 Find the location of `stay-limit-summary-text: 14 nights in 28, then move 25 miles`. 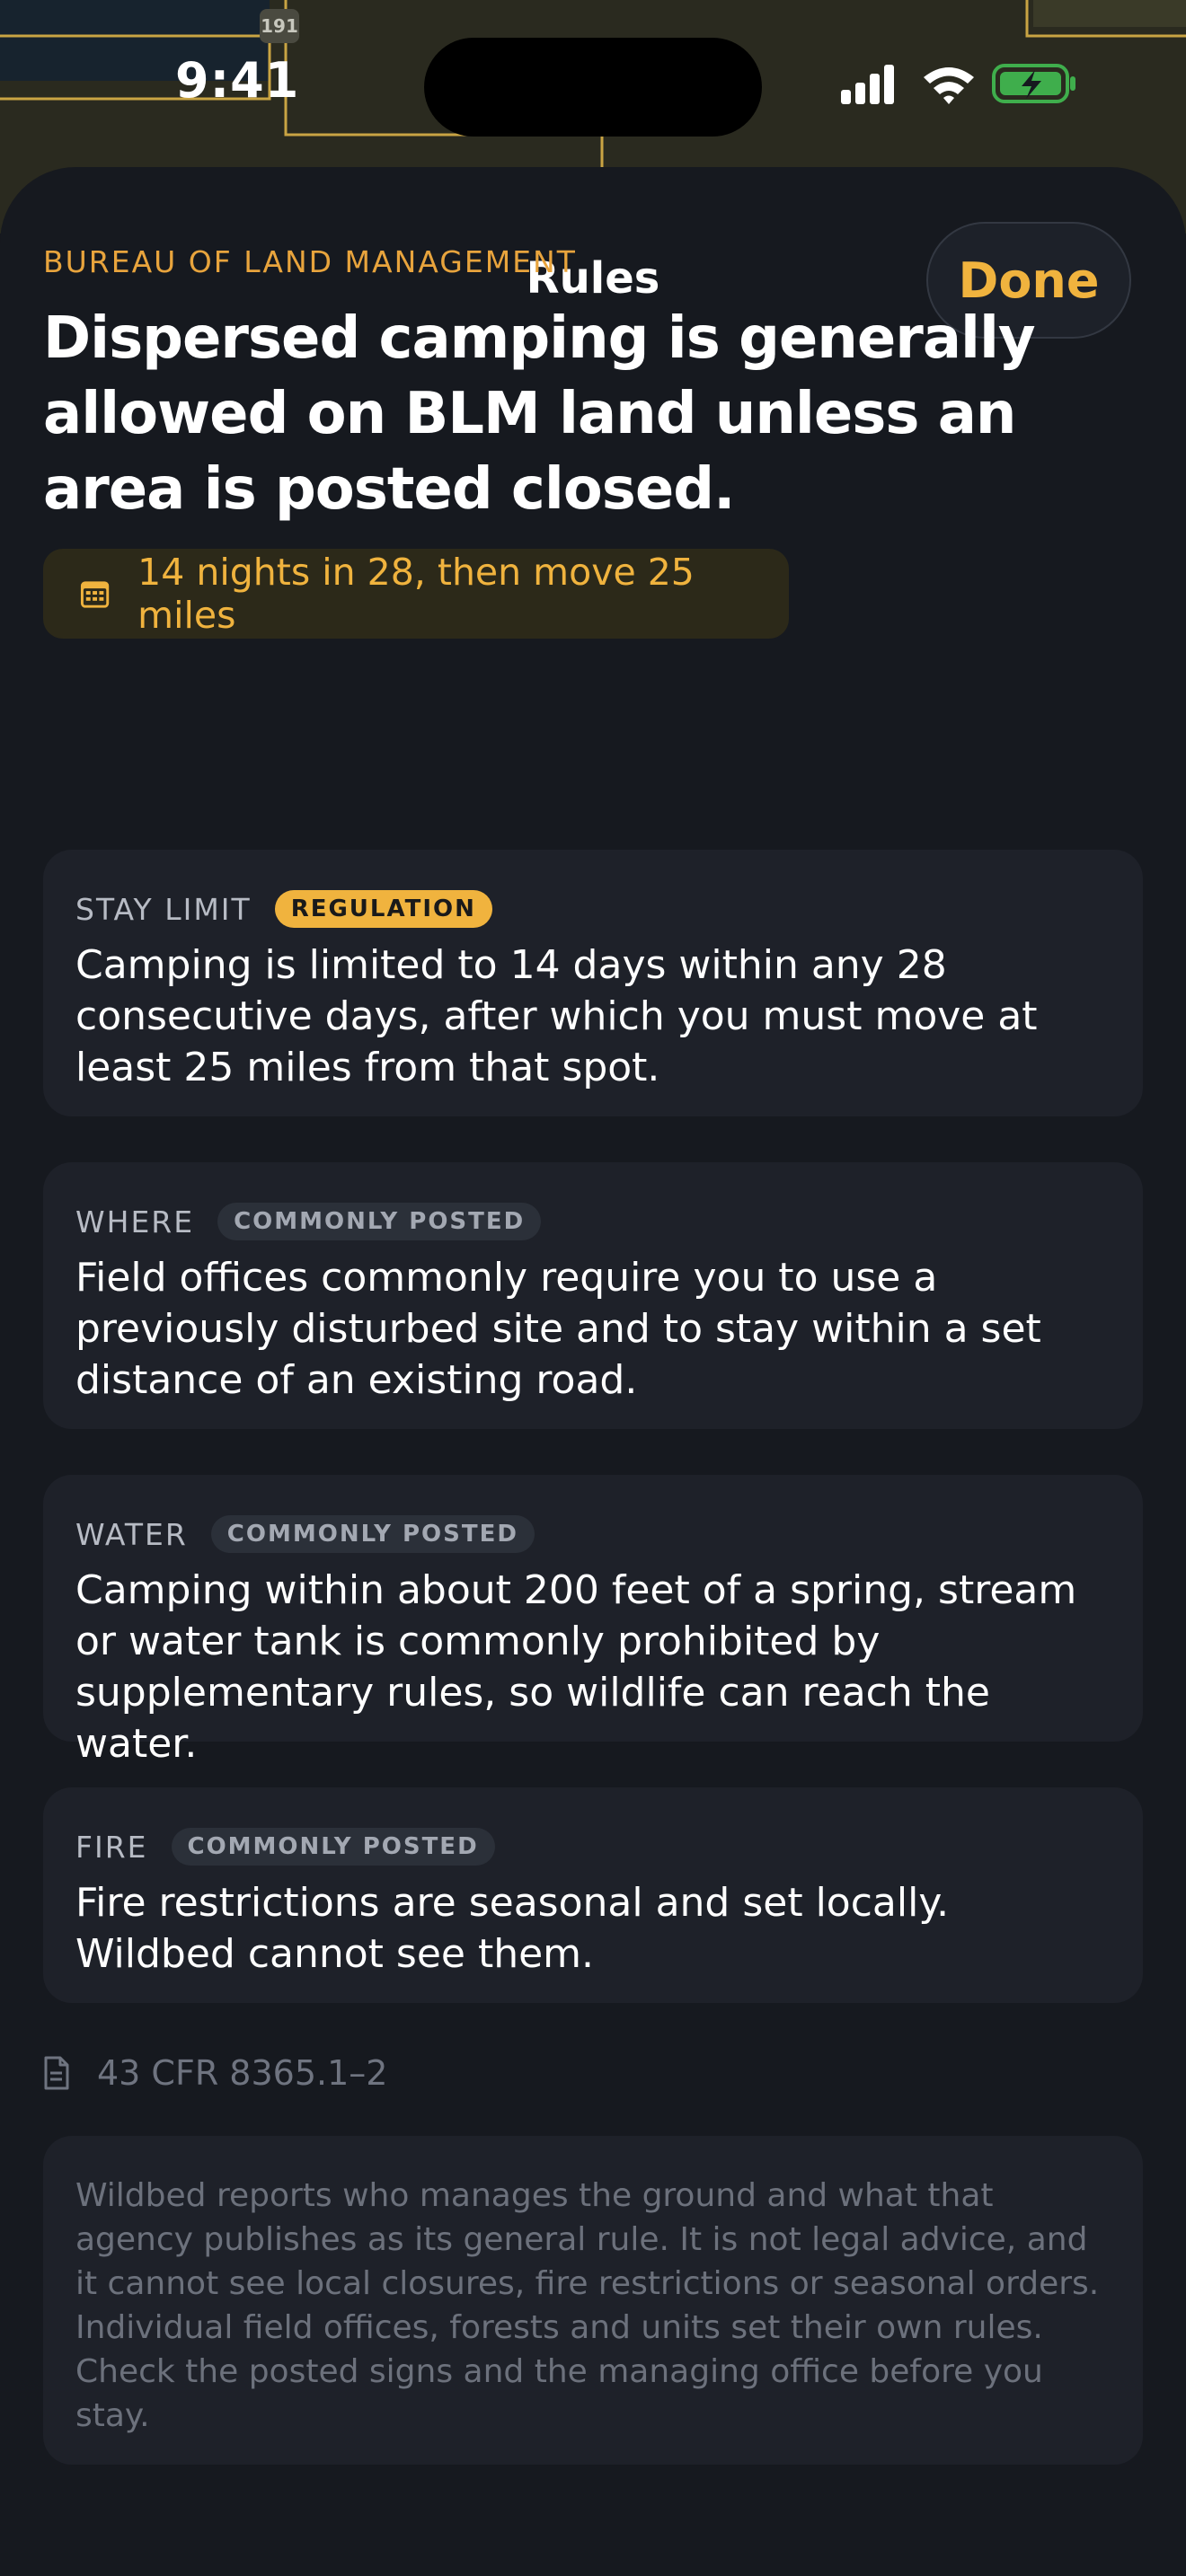

stay-limit-summary-text: 14 nights in 28, then move 25 miles is located at coordinates (416, 594).